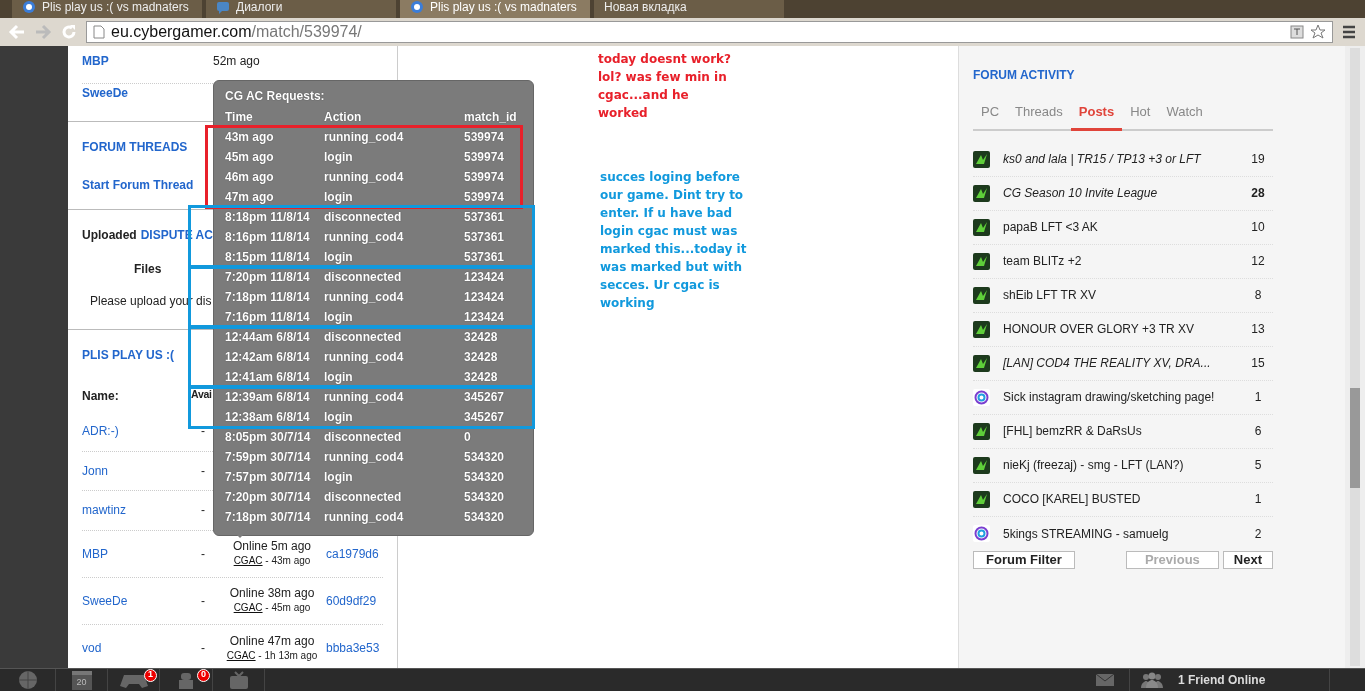  I want to click on player-link: vod, so click(141, 648).